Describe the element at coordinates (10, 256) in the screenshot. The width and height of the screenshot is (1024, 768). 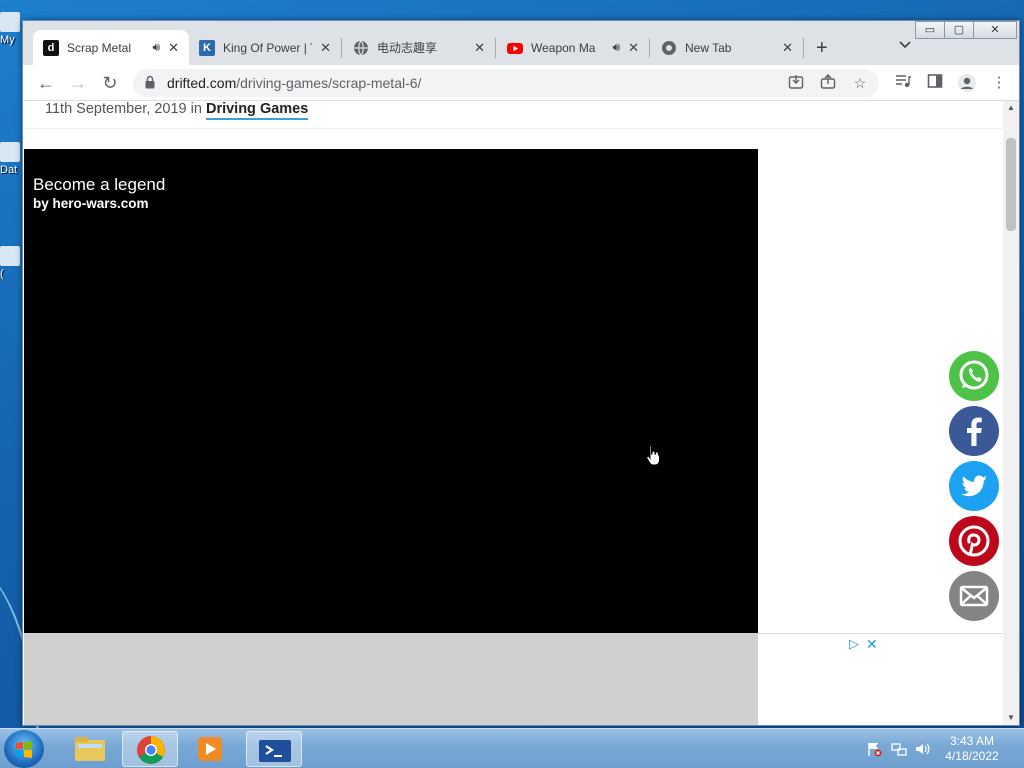
I see `app-icon` at that location.